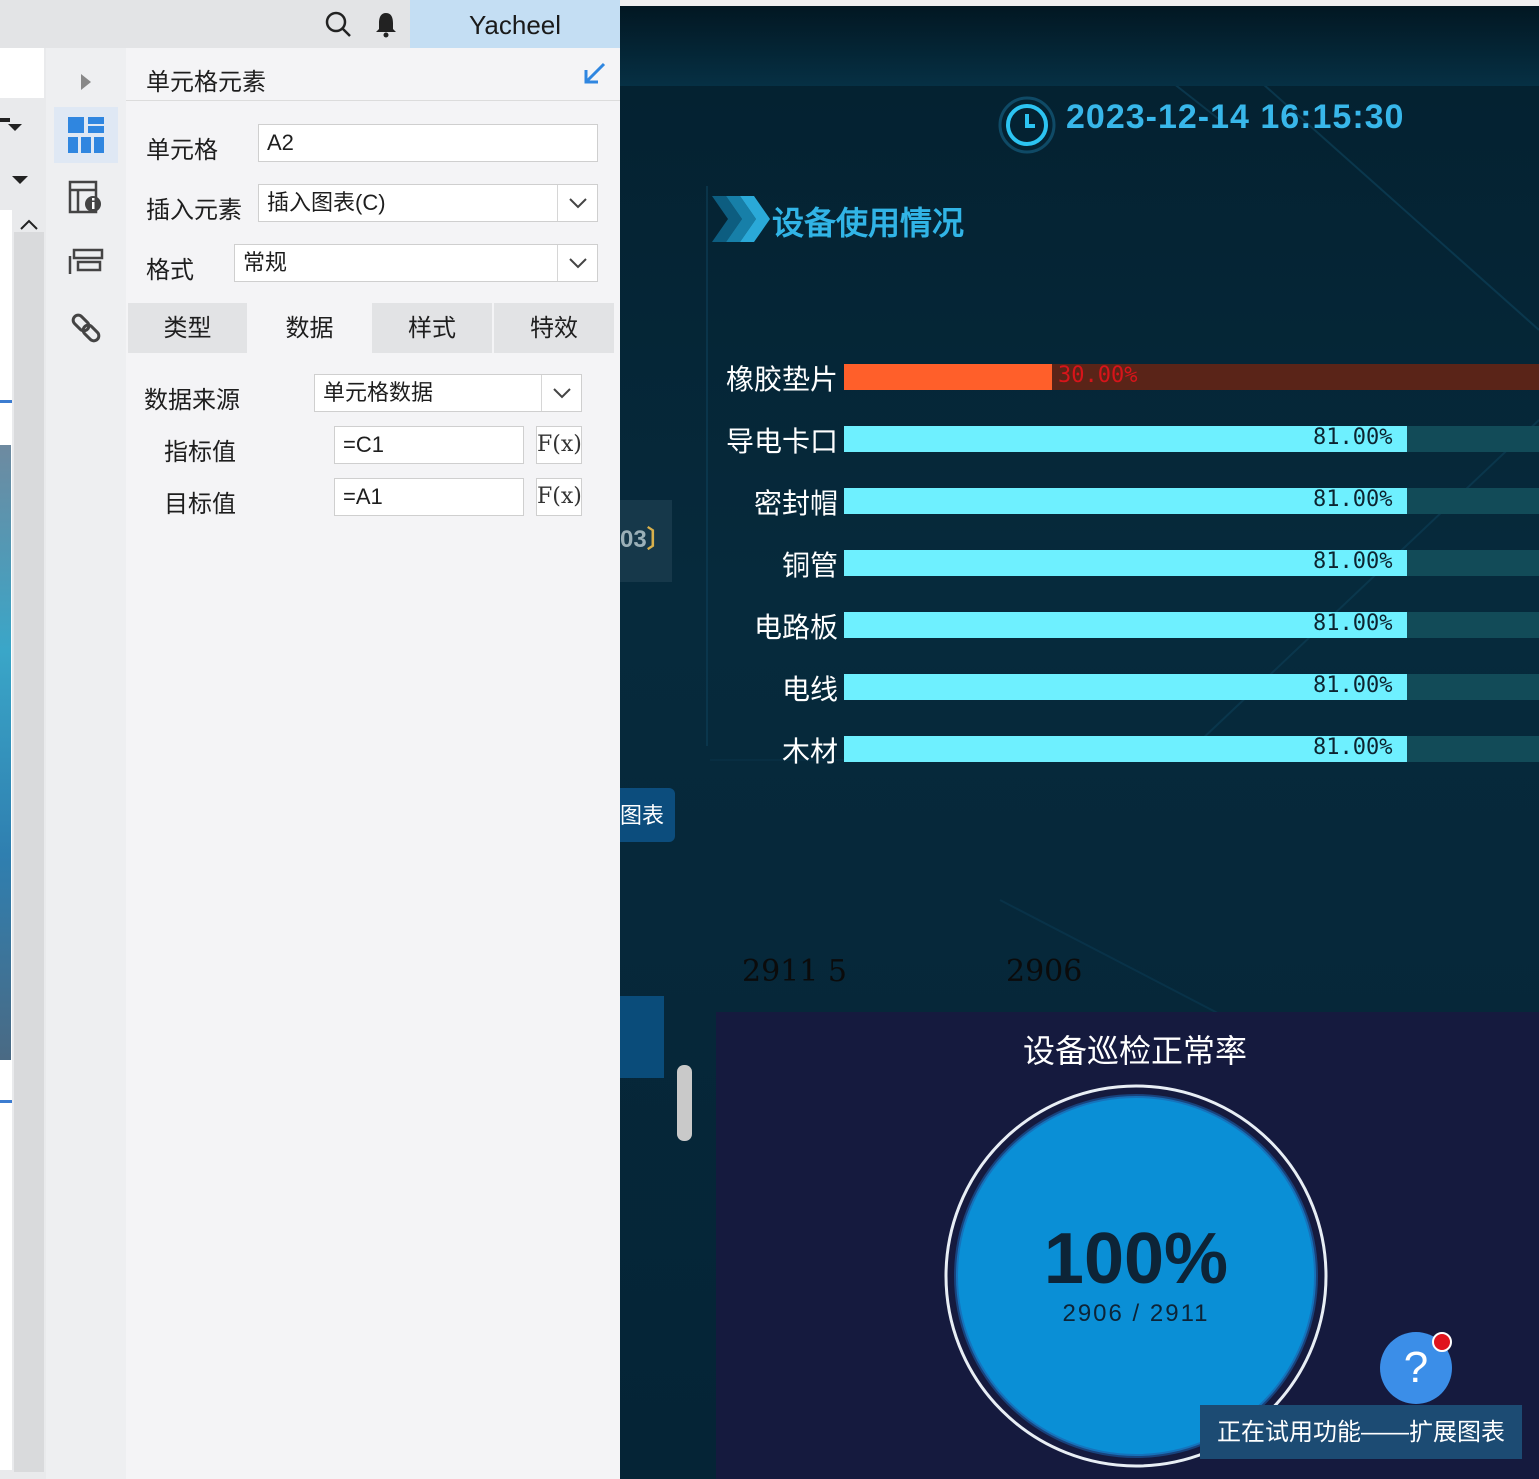  Describe the element at coordinates (633, 539) in the screenshot. I see `side-tag-label: 03` at that location.